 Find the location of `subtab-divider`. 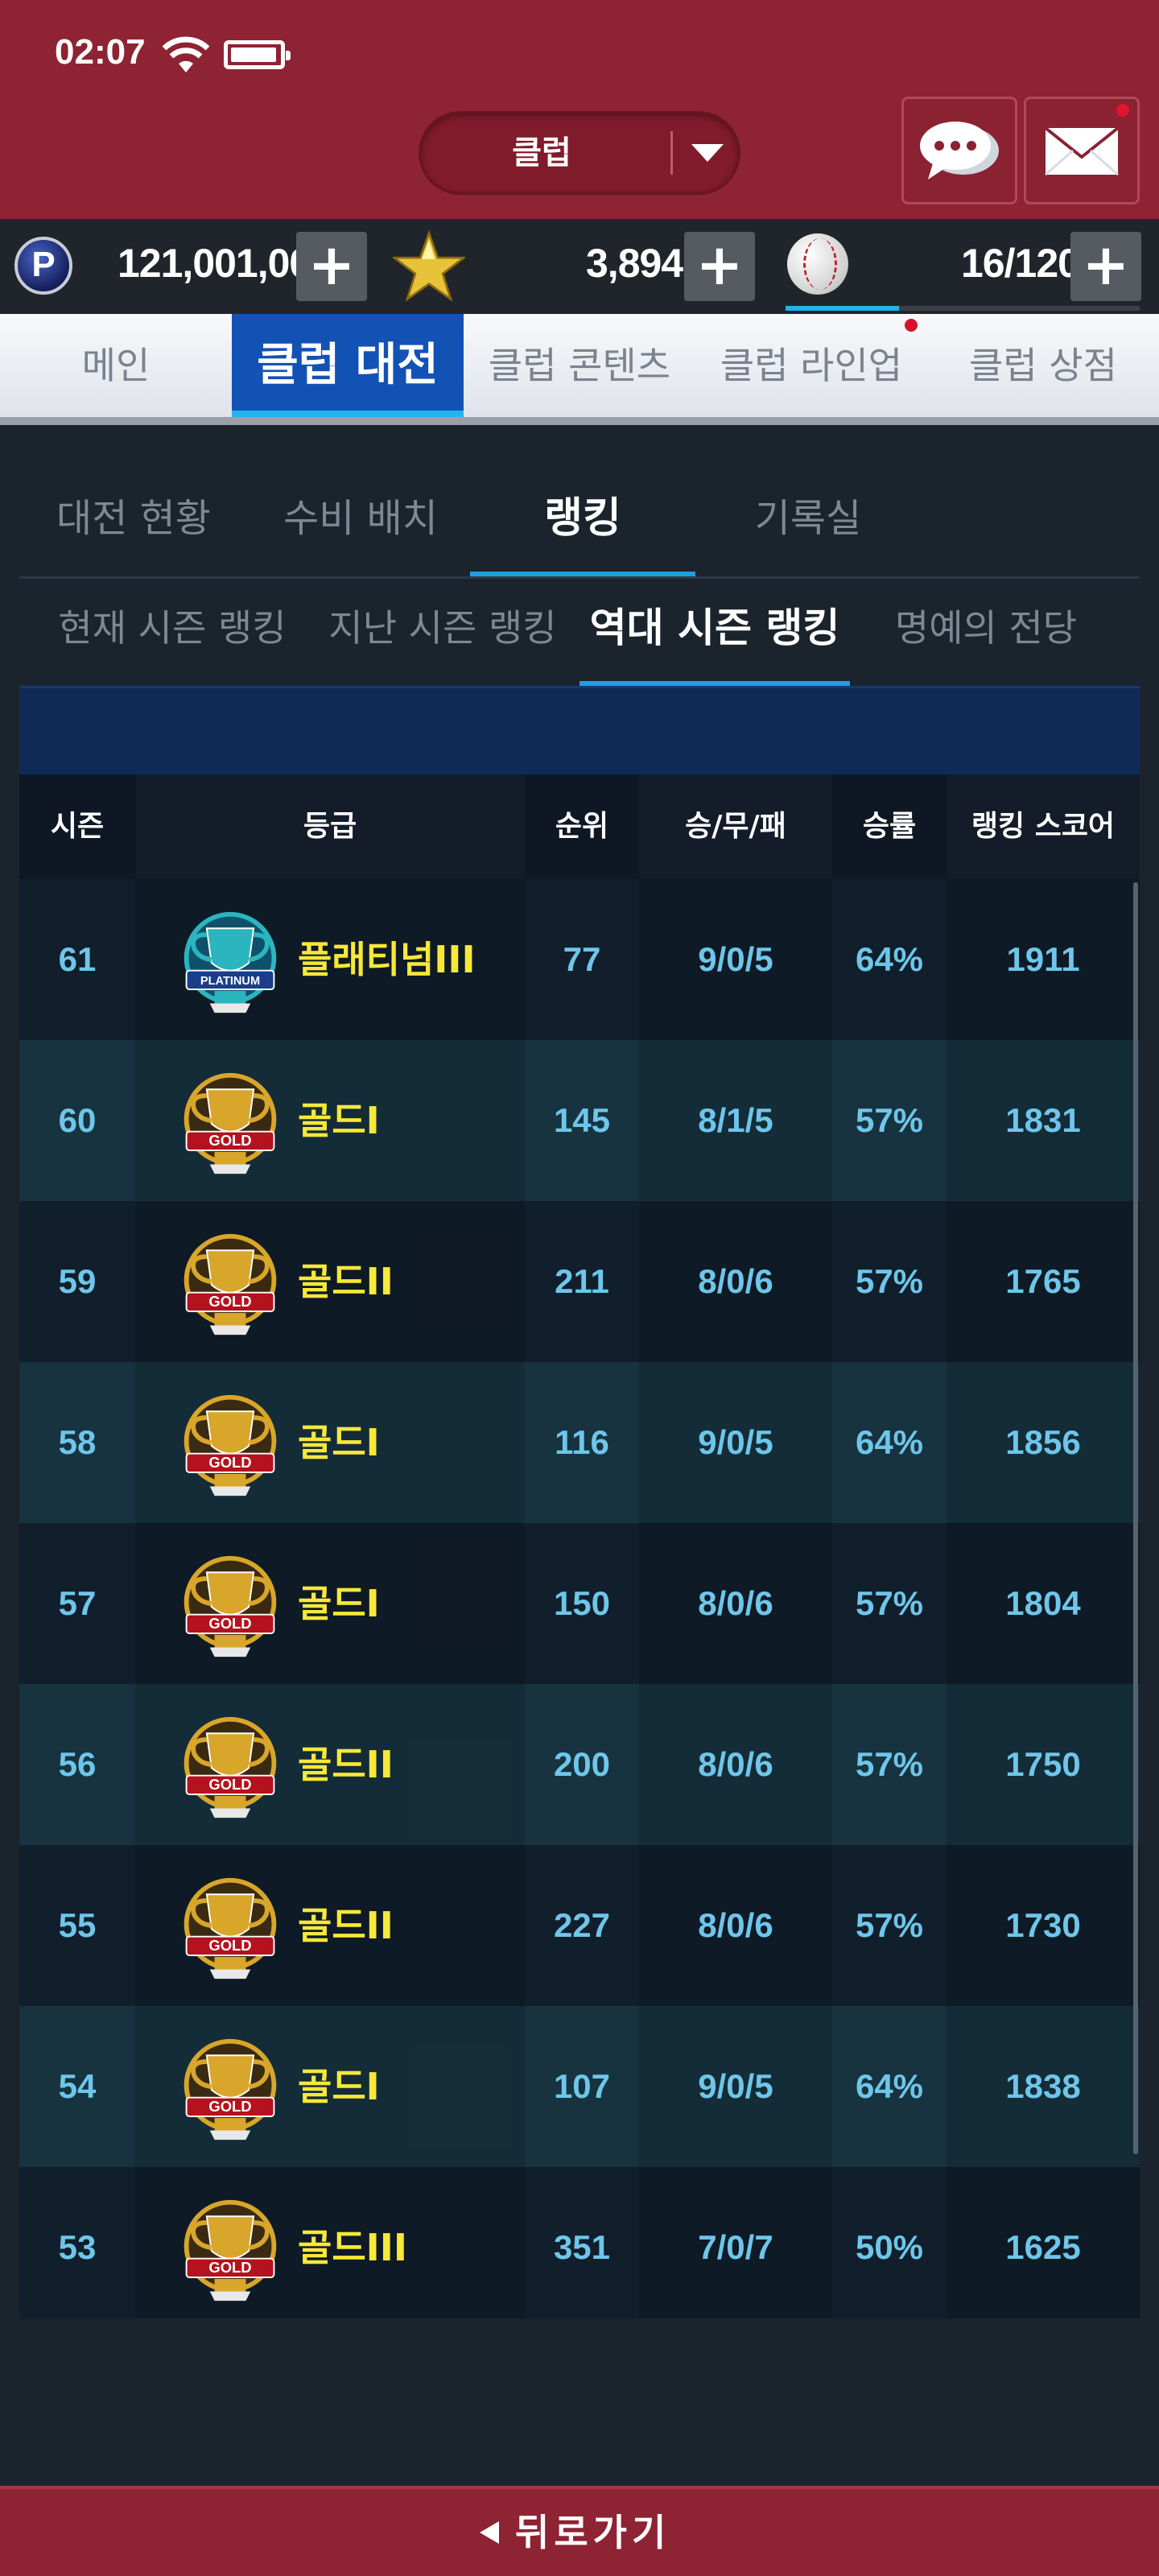

subtab-divider is located at coordinates (579, 577).